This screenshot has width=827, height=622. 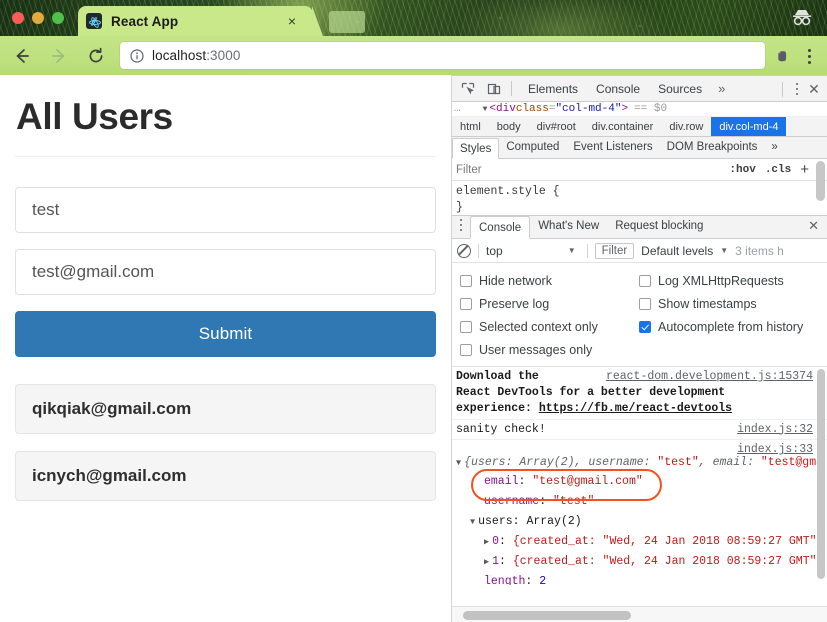 What do you see at coordinates (461, 228) in the screenshot?
I see `drawer-kebab-icon` at bounding box center [461, 228].